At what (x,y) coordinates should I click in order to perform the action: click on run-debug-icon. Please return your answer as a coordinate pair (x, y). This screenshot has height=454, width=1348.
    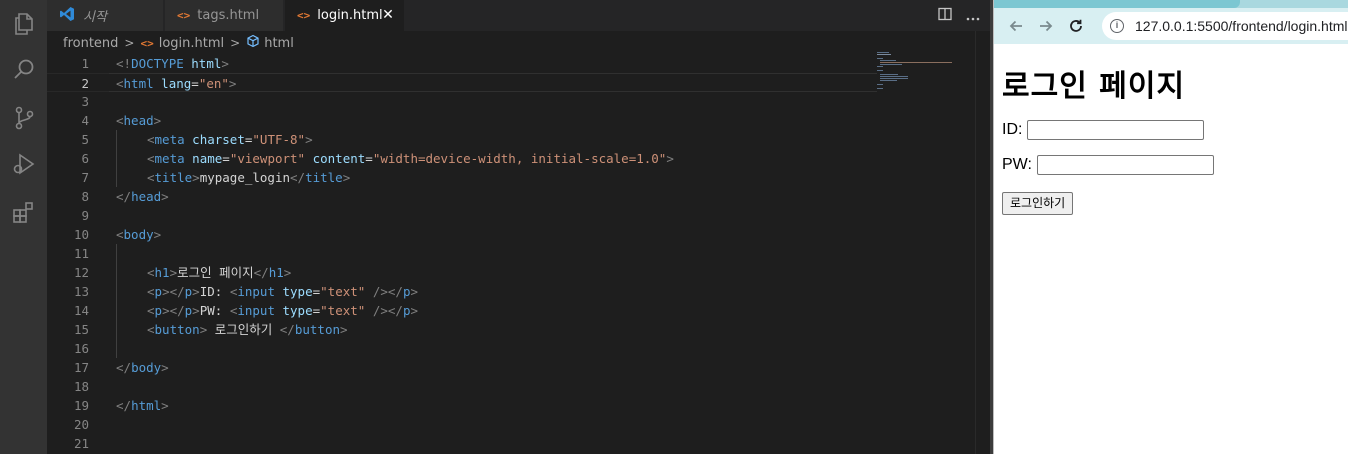
    Looking at the image, I should click on (23, 164).